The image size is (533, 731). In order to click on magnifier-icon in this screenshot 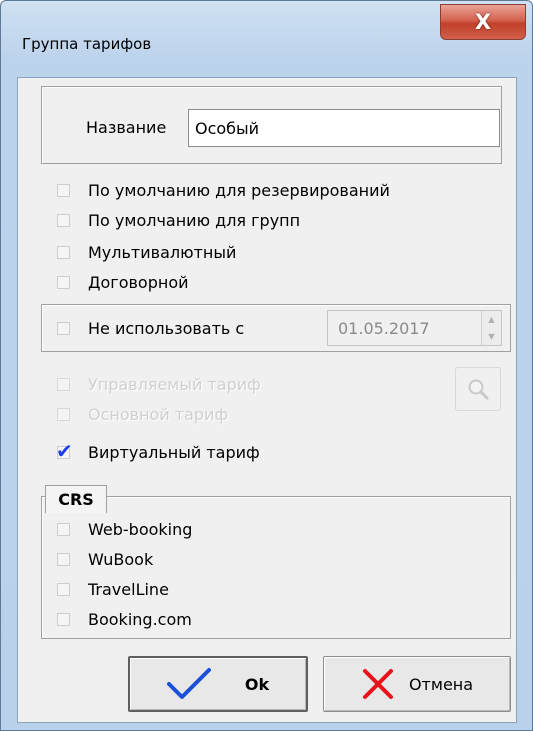, I will do `click(478, 389)`.